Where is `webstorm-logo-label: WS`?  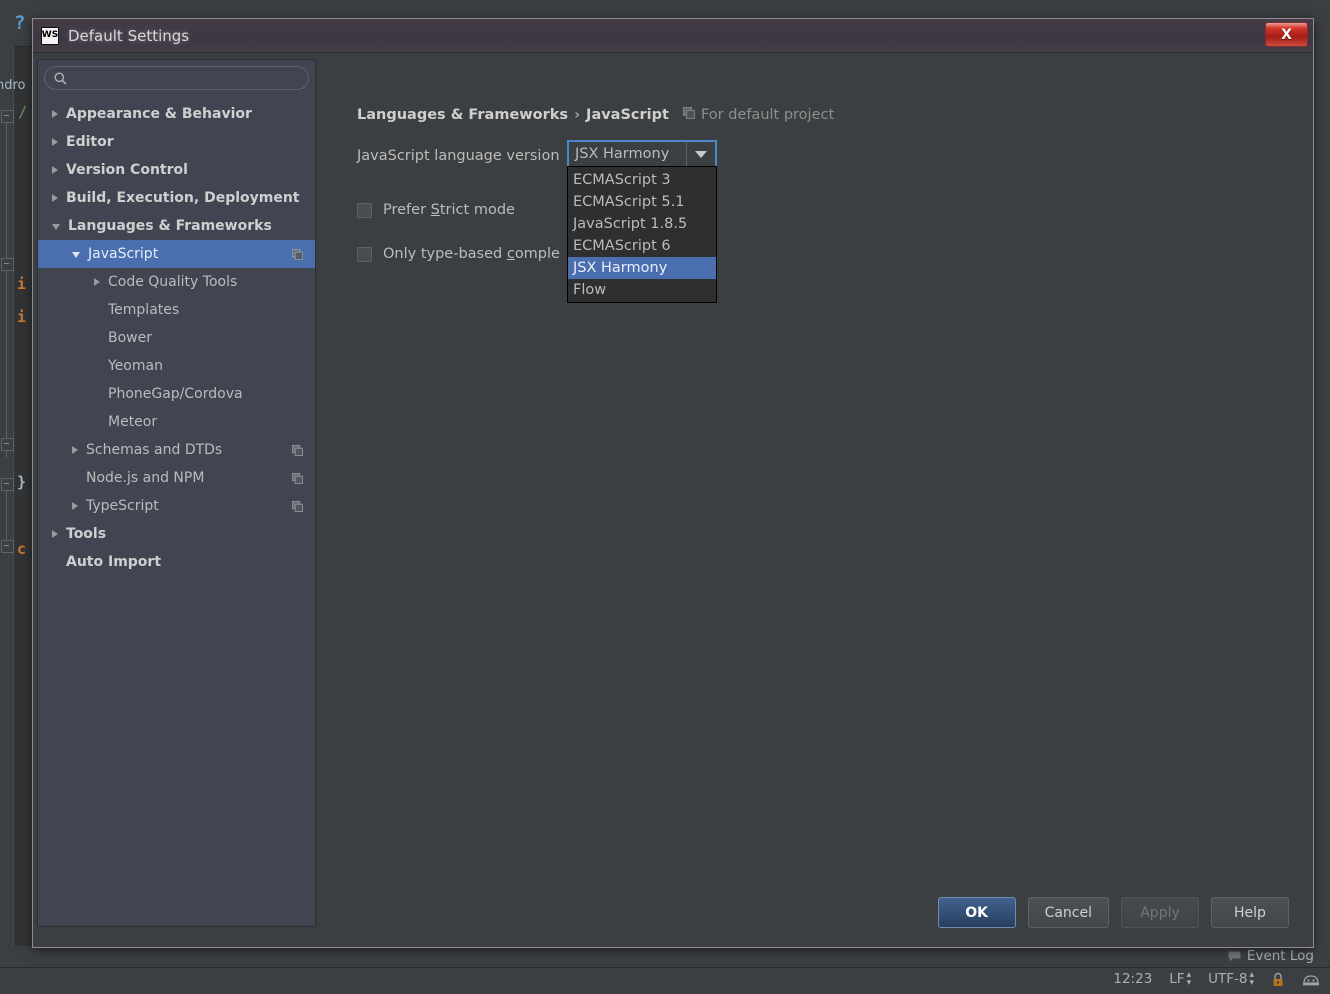
webstorm-logo-label: WS is located at coordinates (50, 34).